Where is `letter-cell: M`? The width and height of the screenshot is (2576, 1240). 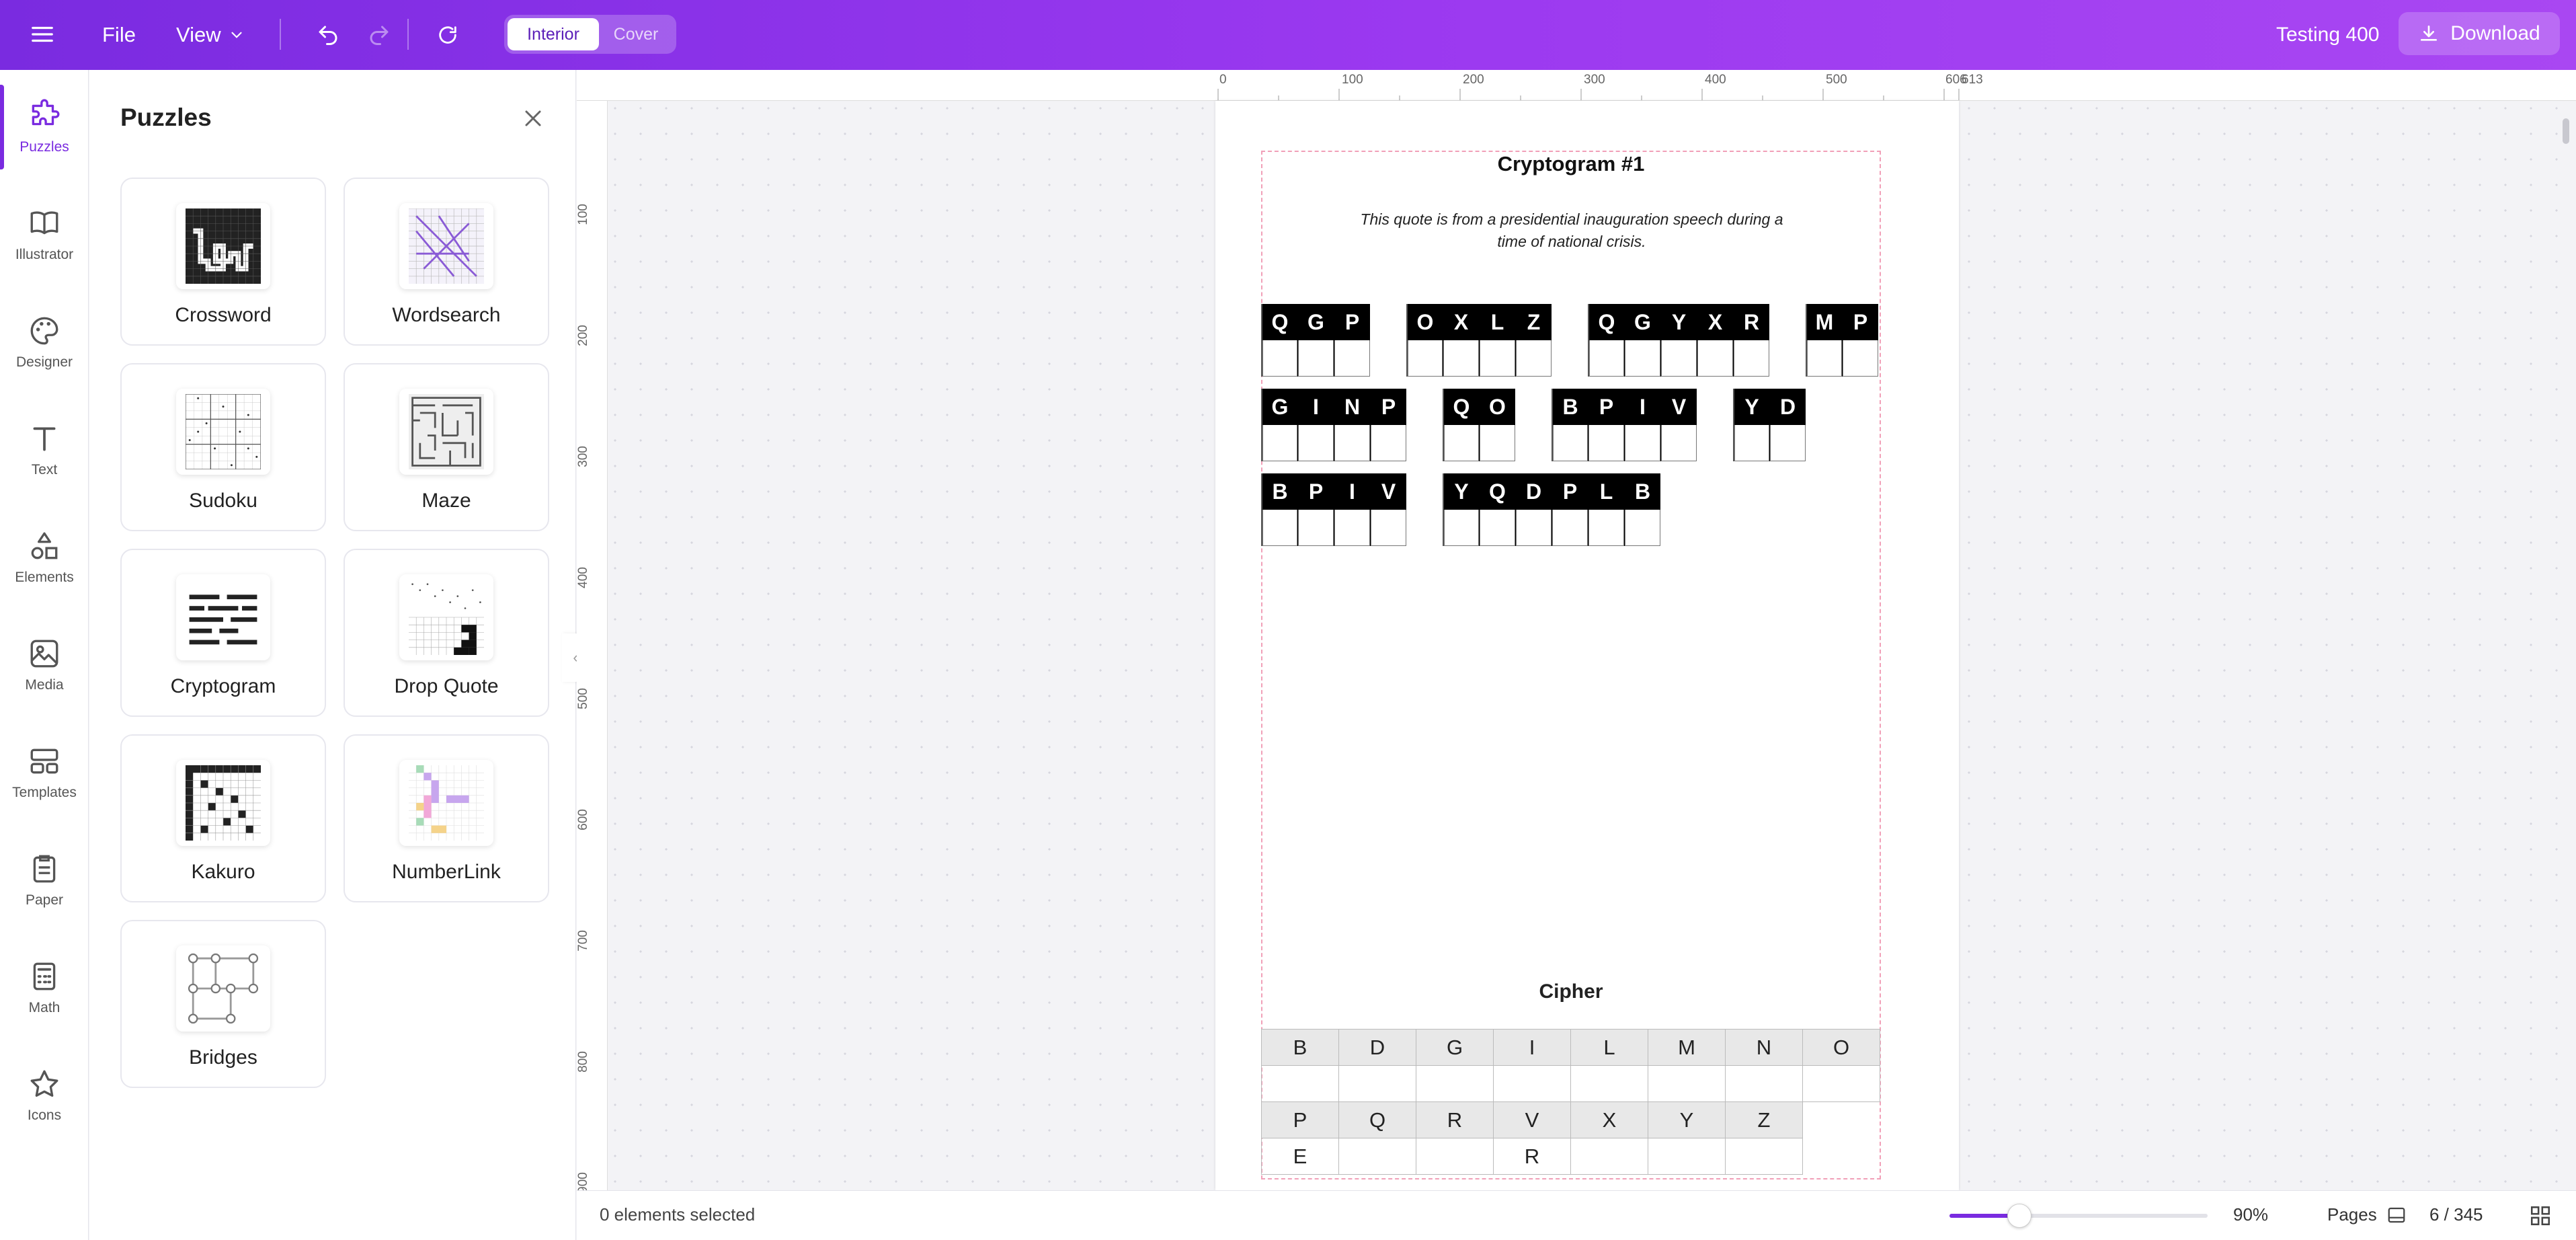
letter-cell: M is located at coordinates (1824, 341).